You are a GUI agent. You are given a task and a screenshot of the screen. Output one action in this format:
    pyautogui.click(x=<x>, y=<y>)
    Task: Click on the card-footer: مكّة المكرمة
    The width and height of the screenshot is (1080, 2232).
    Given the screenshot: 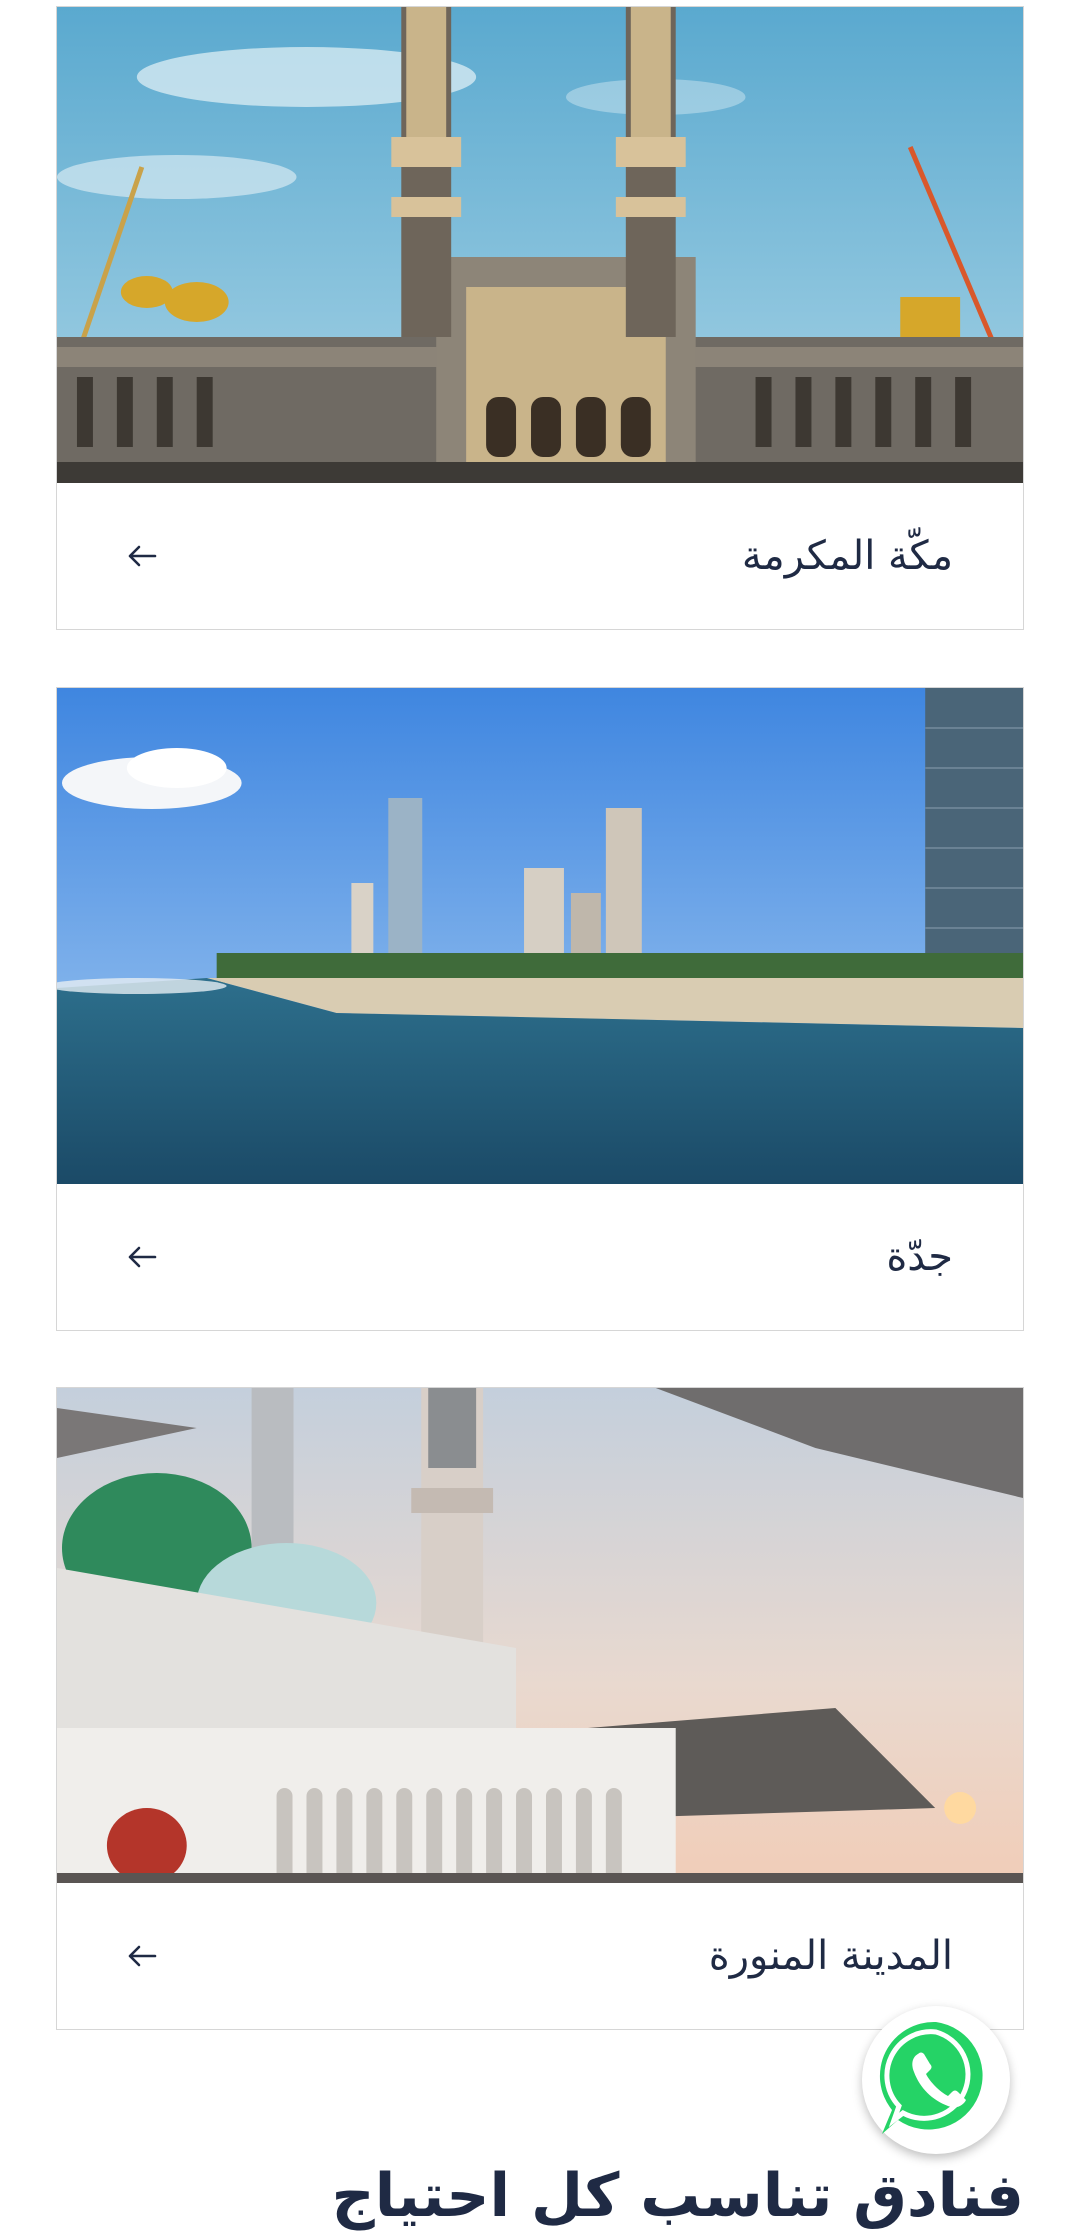 What is the action you would take?
    pyautogui.click(x=540, y=556)
    